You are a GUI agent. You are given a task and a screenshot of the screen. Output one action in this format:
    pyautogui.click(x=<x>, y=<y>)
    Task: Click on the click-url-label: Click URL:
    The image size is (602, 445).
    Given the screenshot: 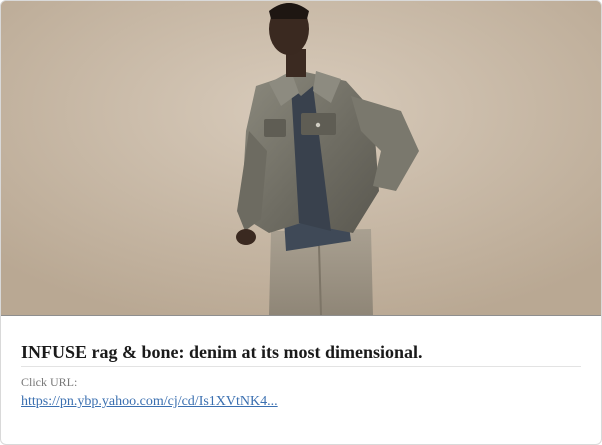 What is the action you would take?
    pyautogui.click(x=49, y=382)
    